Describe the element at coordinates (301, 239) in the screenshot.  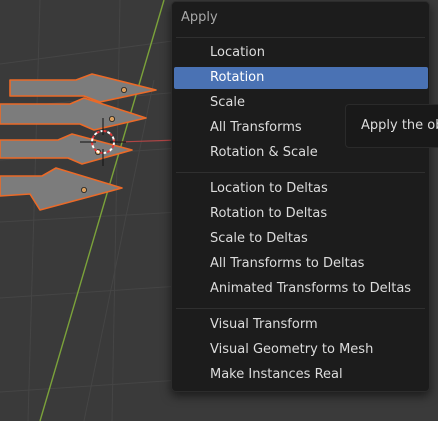
I see `menu-item-scale-to-deltas: Scale to Deltas` at that location.